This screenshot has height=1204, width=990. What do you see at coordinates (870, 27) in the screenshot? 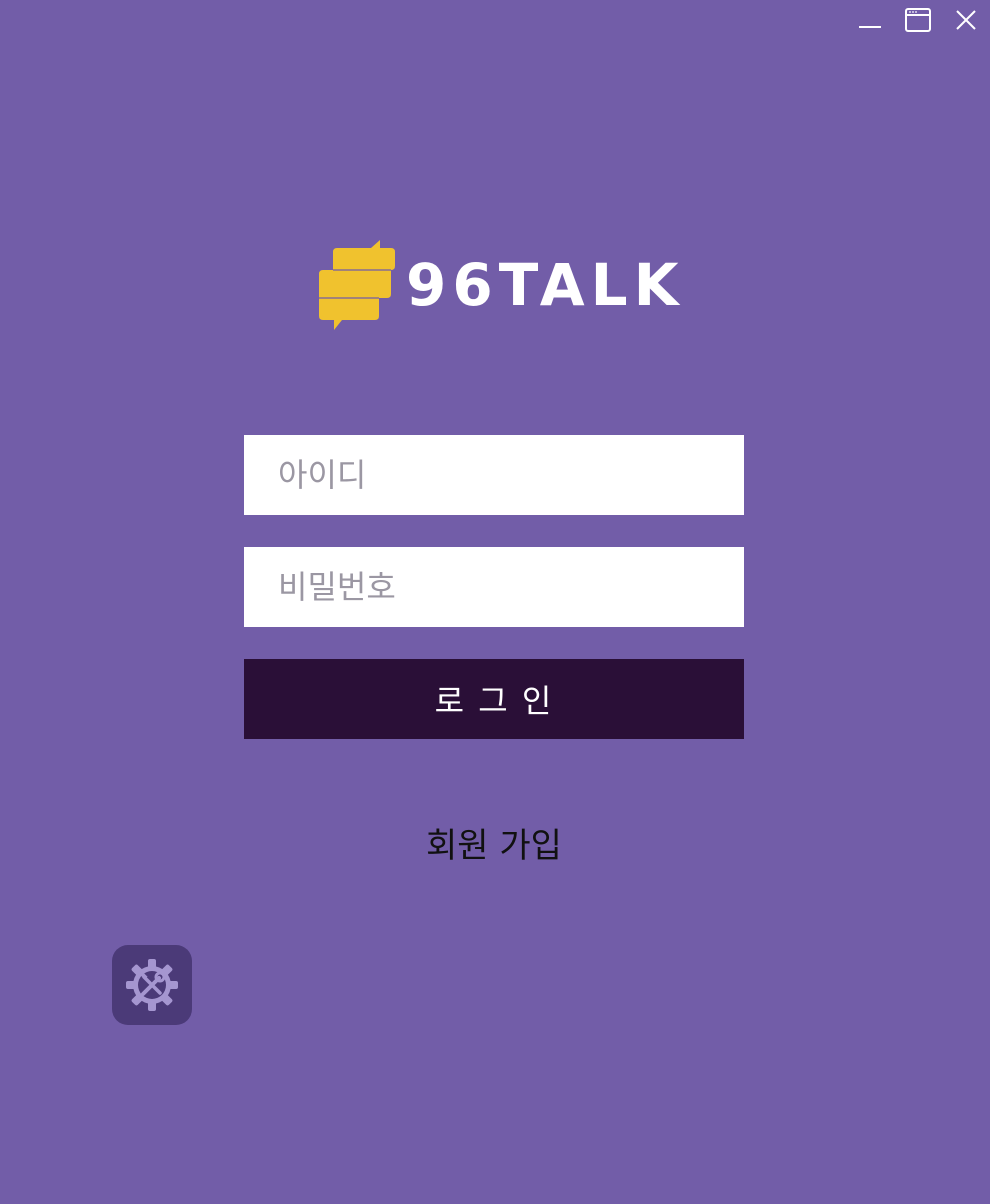
I see `minimize-icon` at bounding box center [870, 27].